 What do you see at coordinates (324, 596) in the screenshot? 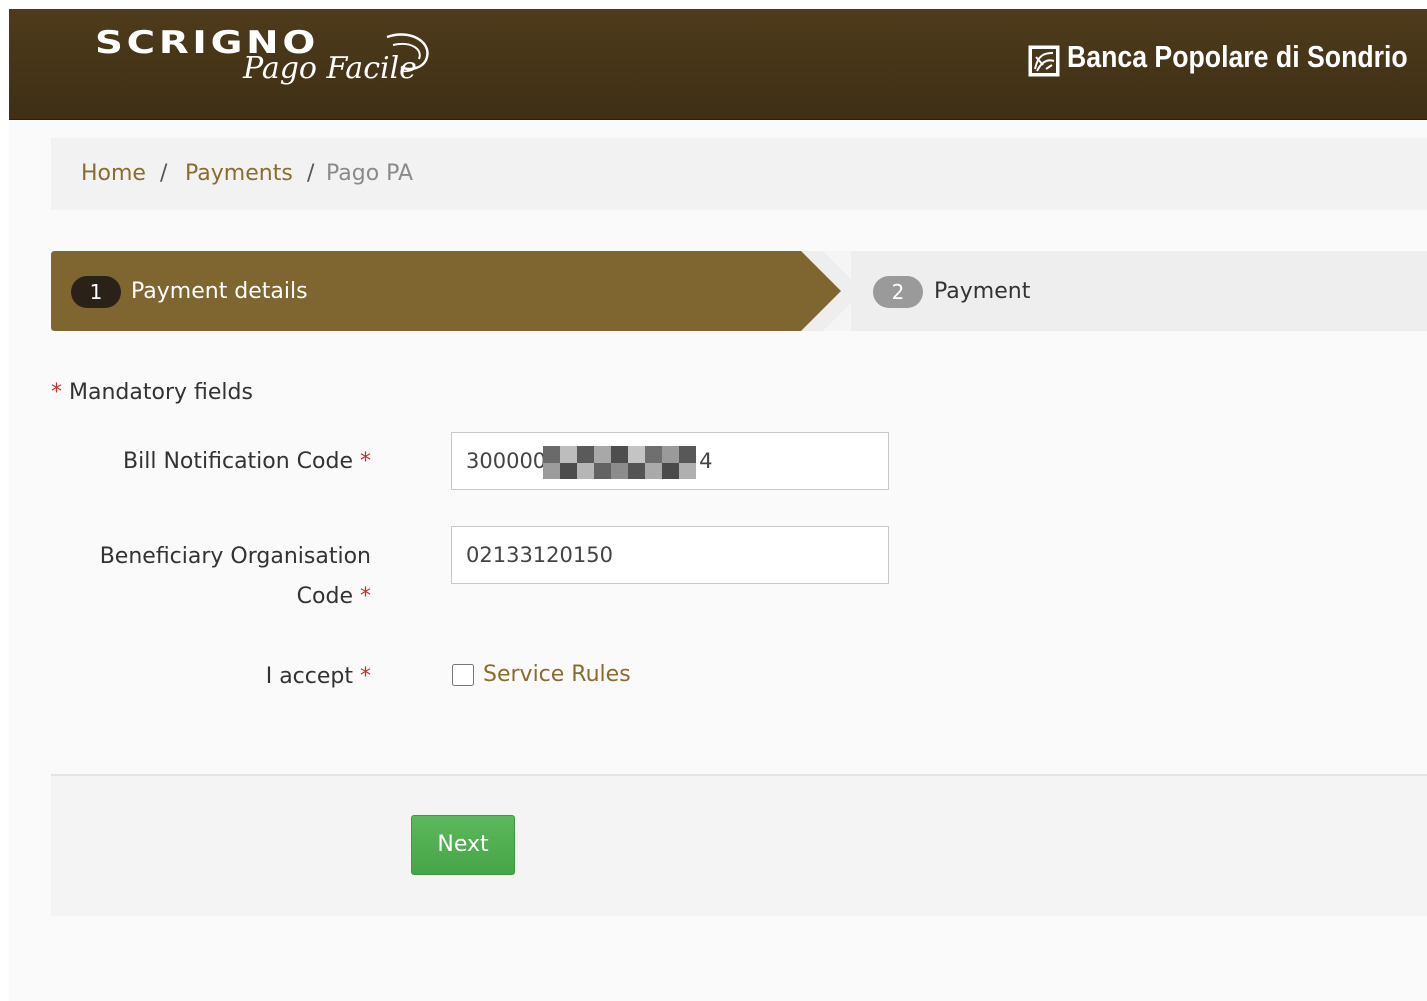
I see `beneficiary-code-label-line2: Code` at bounding box center [324, 596].